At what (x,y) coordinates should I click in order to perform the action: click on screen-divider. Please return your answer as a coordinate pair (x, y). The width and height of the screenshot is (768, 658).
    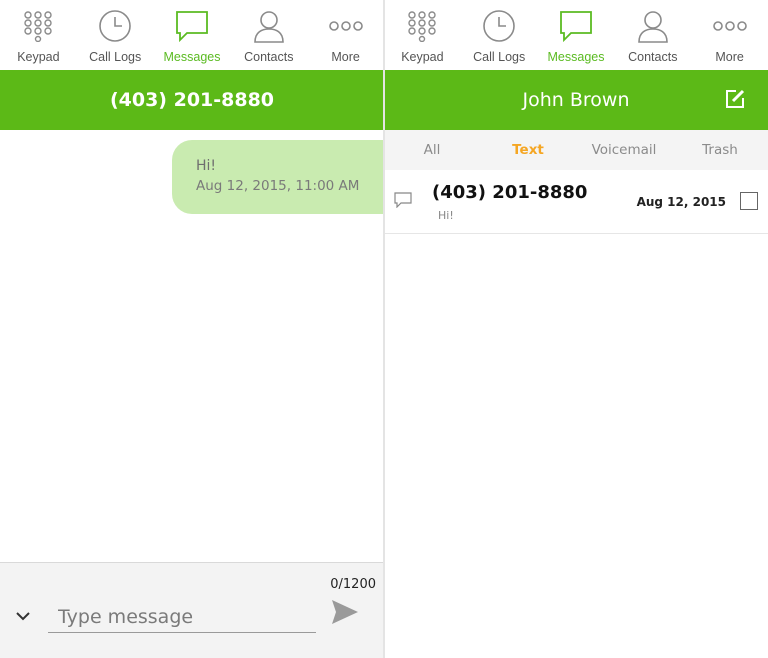
    Looking at the image, I should click on (384, 329).